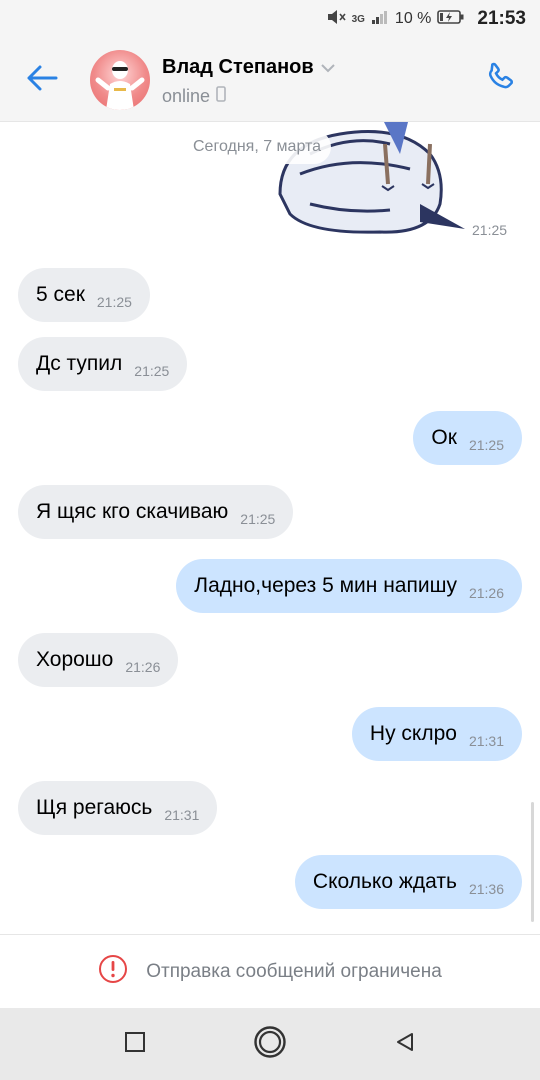  Describe the element at coordinates (384, 881) in the screenshot. I see `message-text: Сколько ждать` at that location.